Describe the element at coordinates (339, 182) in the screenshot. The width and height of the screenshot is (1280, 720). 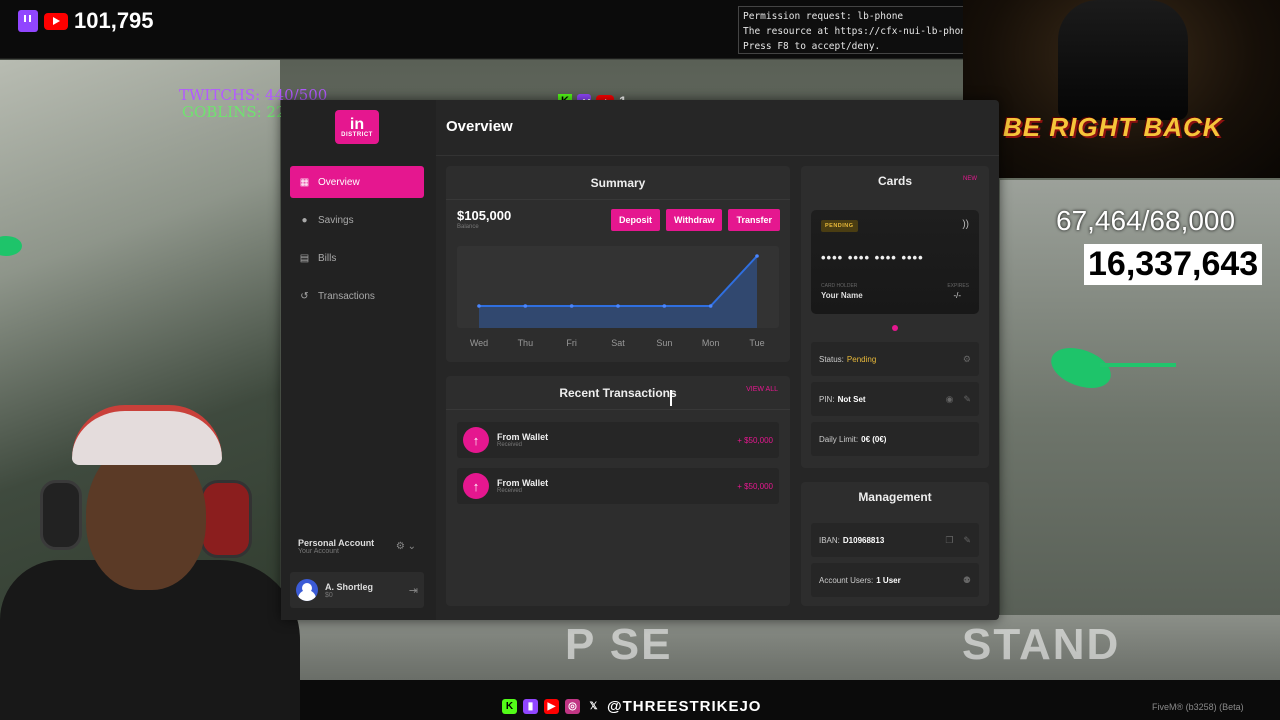
I see `sidebar-item-label: Overview` at that location.